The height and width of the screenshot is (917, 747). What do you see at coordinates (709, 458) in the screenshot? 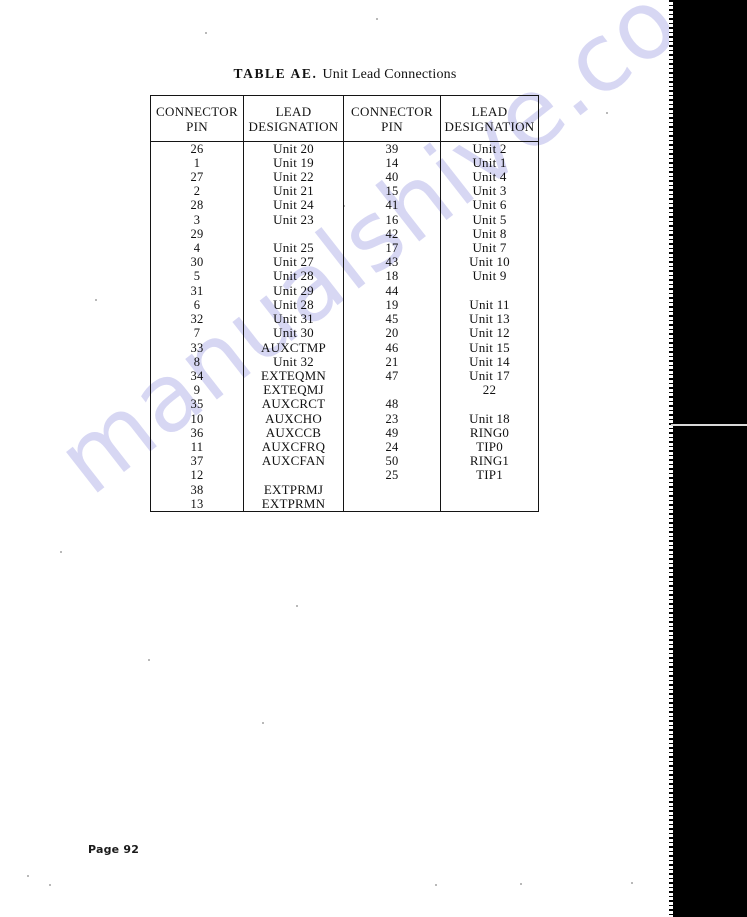
I see `scan-shadow-band` at bounding box center [709, 458].